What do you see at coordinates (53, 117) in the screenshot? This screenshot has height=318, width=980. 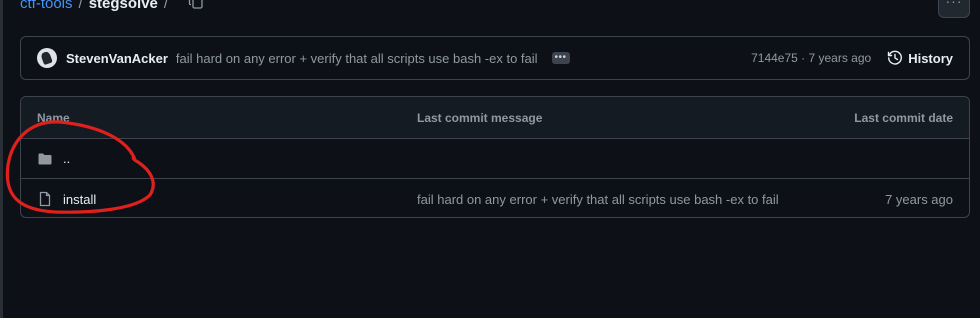 I see `header-name: Name` at bounding box center [53, 117].